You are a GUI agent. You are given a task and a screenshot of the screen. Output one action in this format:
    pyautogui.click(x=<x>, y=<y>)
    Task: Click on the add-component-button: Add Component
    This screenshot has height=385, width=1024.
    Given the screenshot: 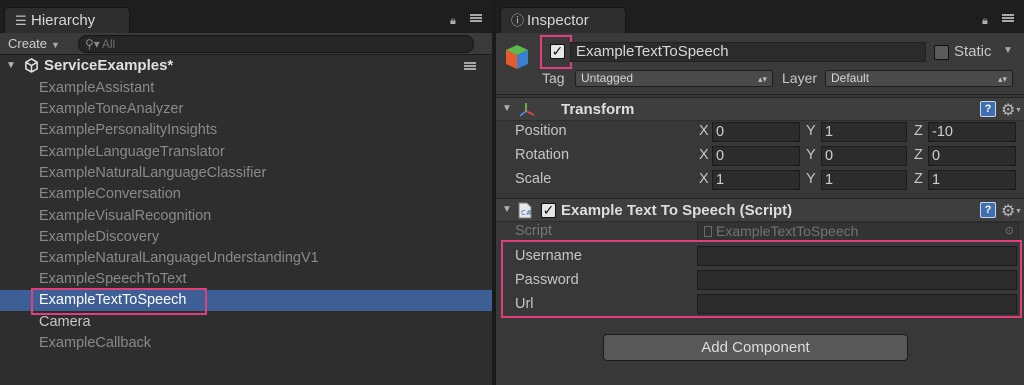 What is the action you would take?
    pyautogui.click(x=755, y=347)
    